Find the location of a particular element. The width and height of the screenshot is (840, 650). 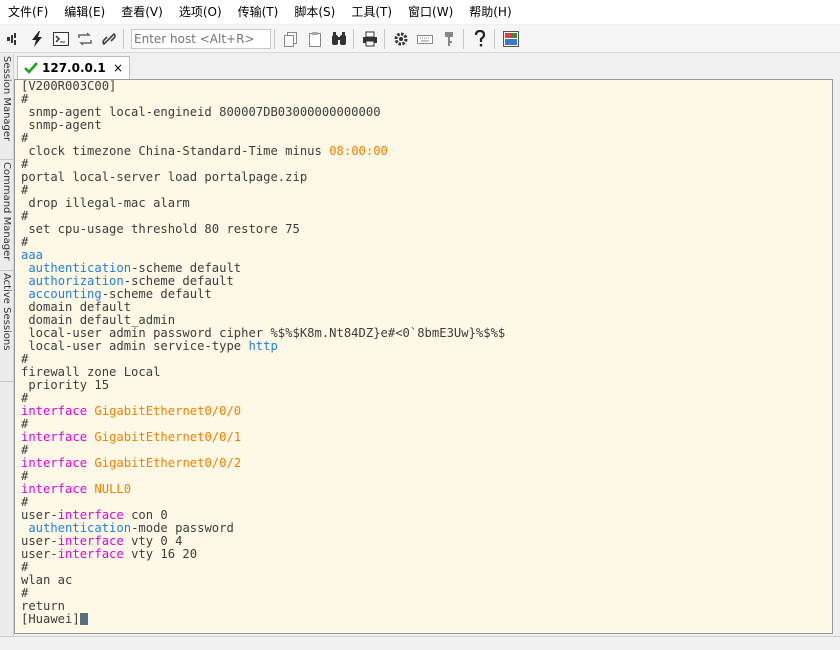

terminal-line: drop illegal-mac alarm is located at coordinates (263, 203).